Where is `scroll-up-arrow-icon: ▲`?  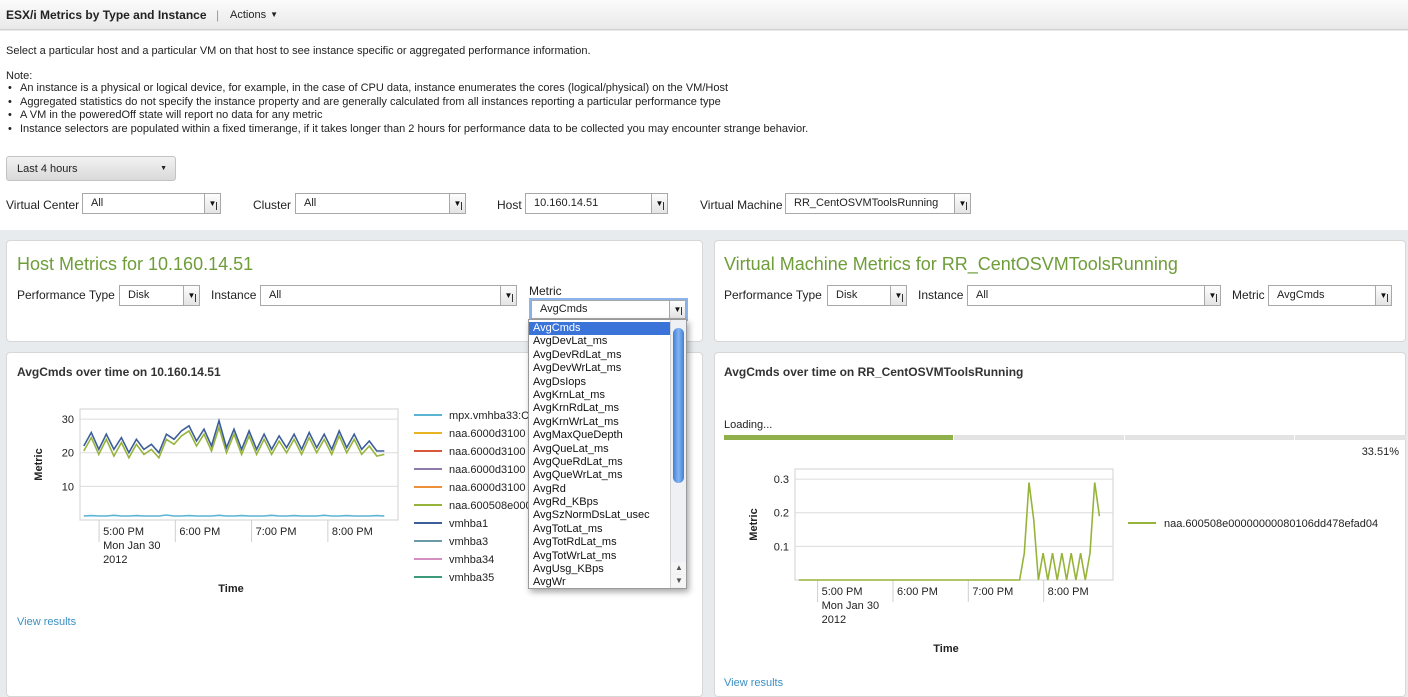
scroll-up-arrow-icon: ▲ is located at coordinates (678, 568).